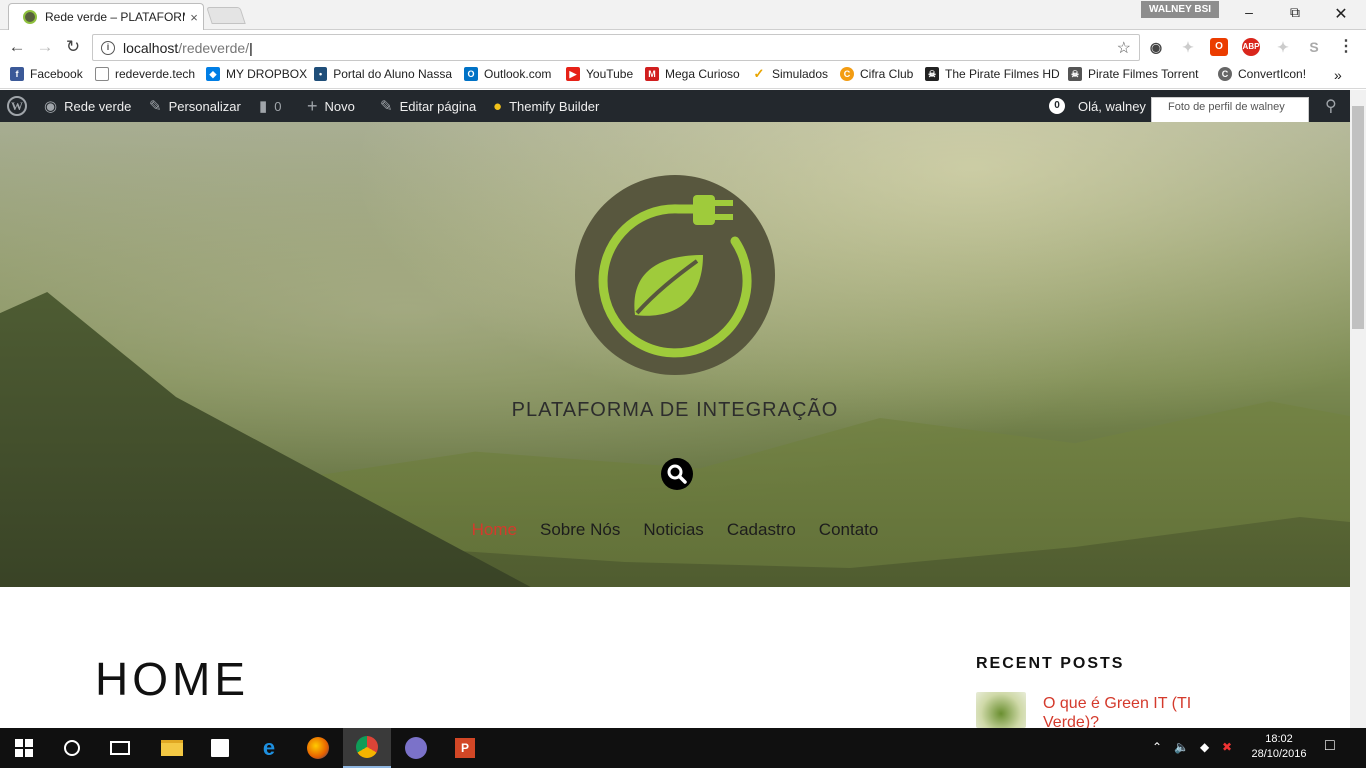 This screenshot has height=768, width=1366. I want to click on menu-item-sobre-nos: Sobre Nós, so click(580, 530).